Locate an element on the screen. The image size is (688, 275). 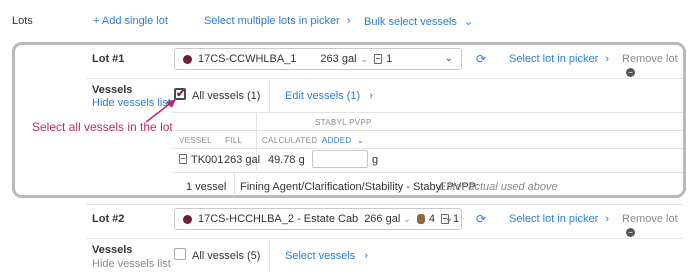
all-vessels-label: All vessels (5) is located at coordinates (226, 256).